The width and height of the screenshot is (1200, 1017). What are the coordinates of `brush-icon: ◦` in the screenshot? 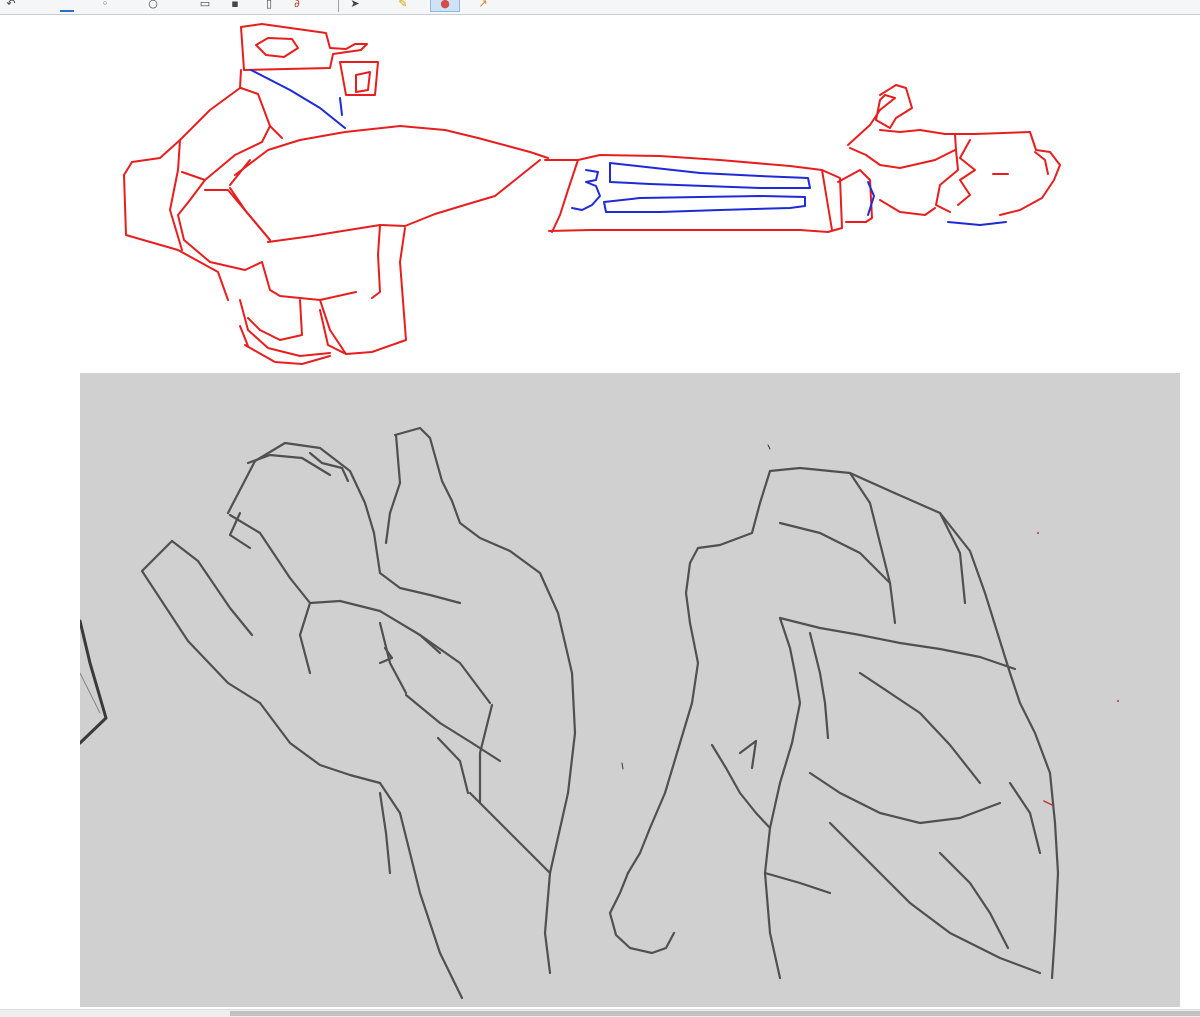 It's located at (105, 6).